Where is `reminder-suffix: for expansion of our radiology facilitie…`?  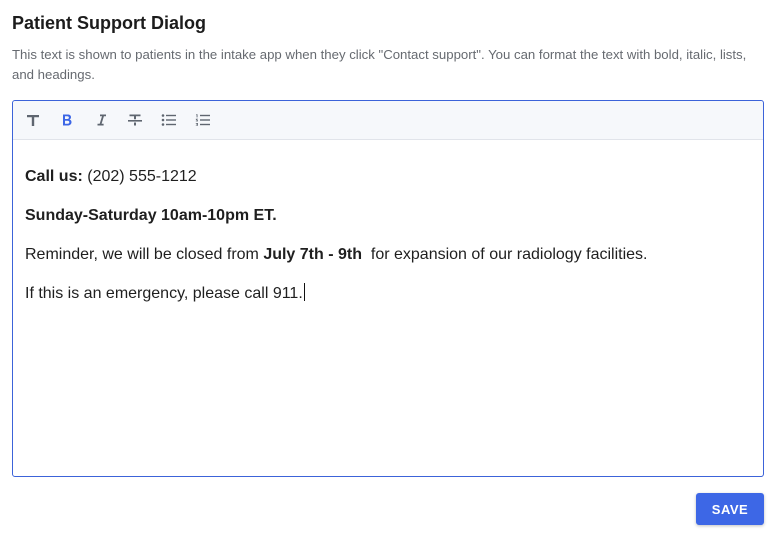
reminder-suffix: for expansion of our radiology facilitie… is located at coordinates (505, 254).